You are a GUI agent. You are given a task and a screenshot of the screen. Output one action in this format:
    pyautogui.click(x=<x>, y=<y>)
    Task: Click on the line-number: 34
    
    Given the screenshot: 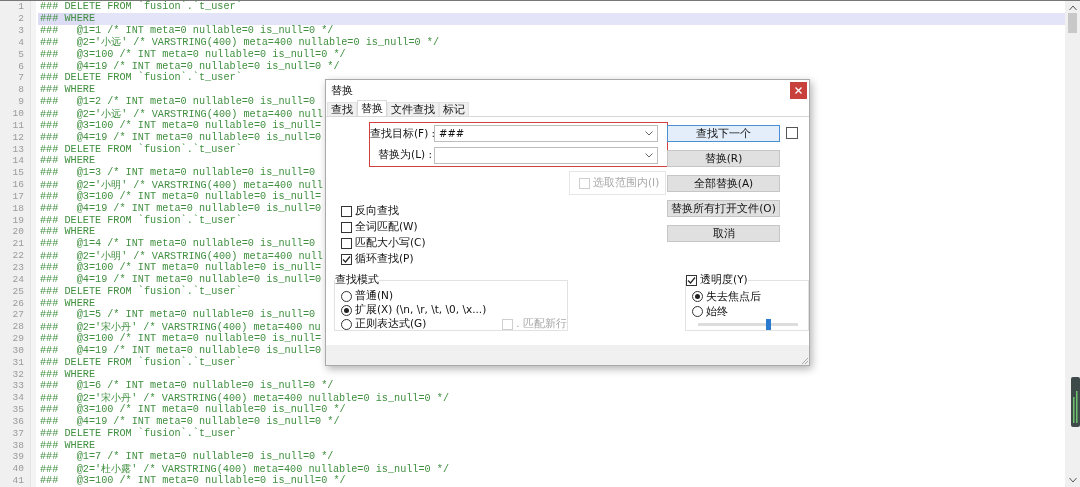 What is the action you would take?
    pyautogui.click(x=18, y=397)
    